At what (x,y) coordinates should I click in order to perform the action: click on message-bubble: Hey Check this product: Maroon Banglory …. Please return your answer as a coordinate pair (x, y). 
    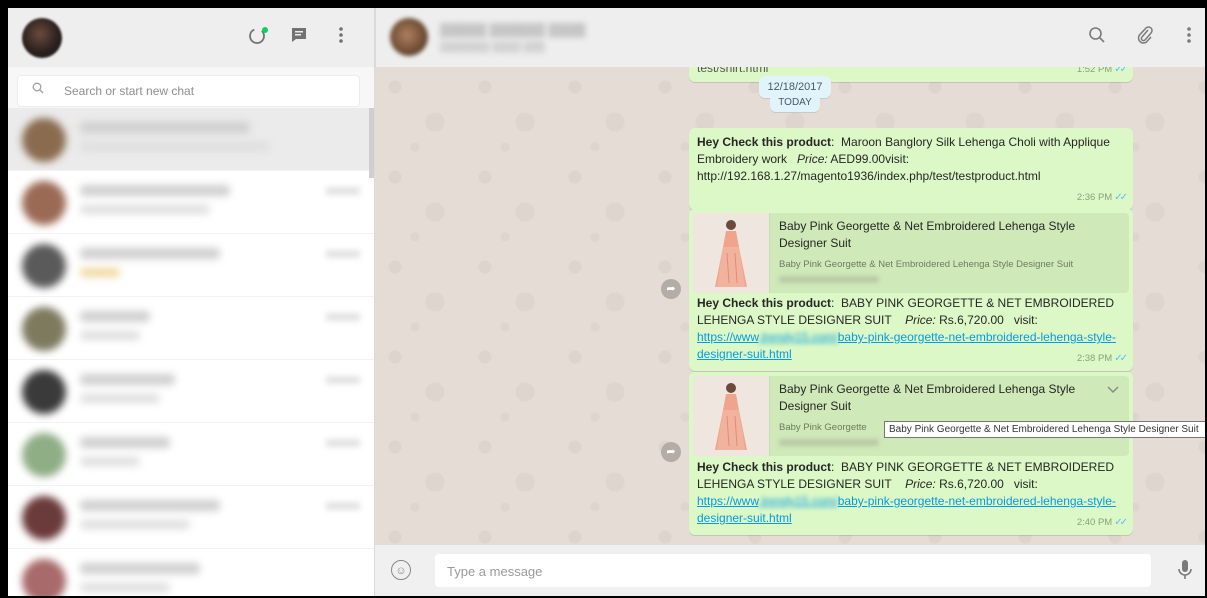
    Looking at the image, I should click on (911, 169).